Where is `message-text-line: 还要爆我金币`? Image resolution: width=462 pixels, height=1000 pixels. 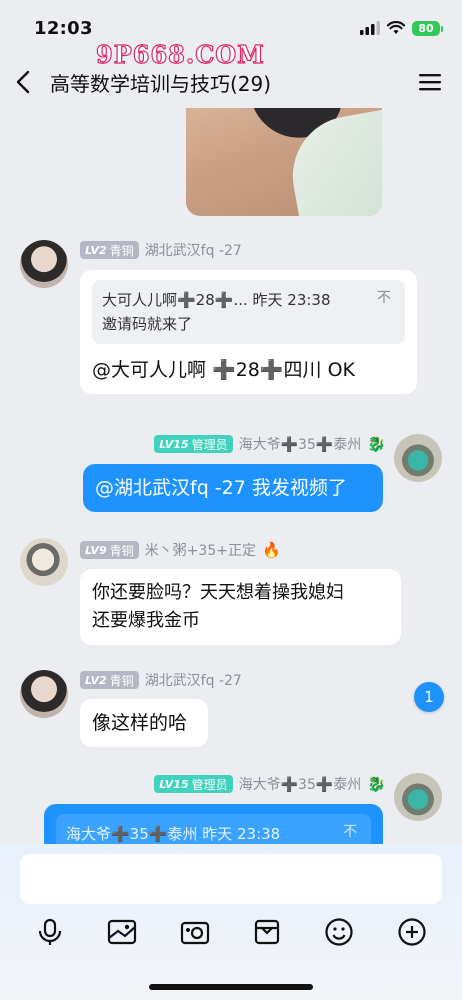
message-text-line: 还要爆我金币 is located at coordinates (146, 620).